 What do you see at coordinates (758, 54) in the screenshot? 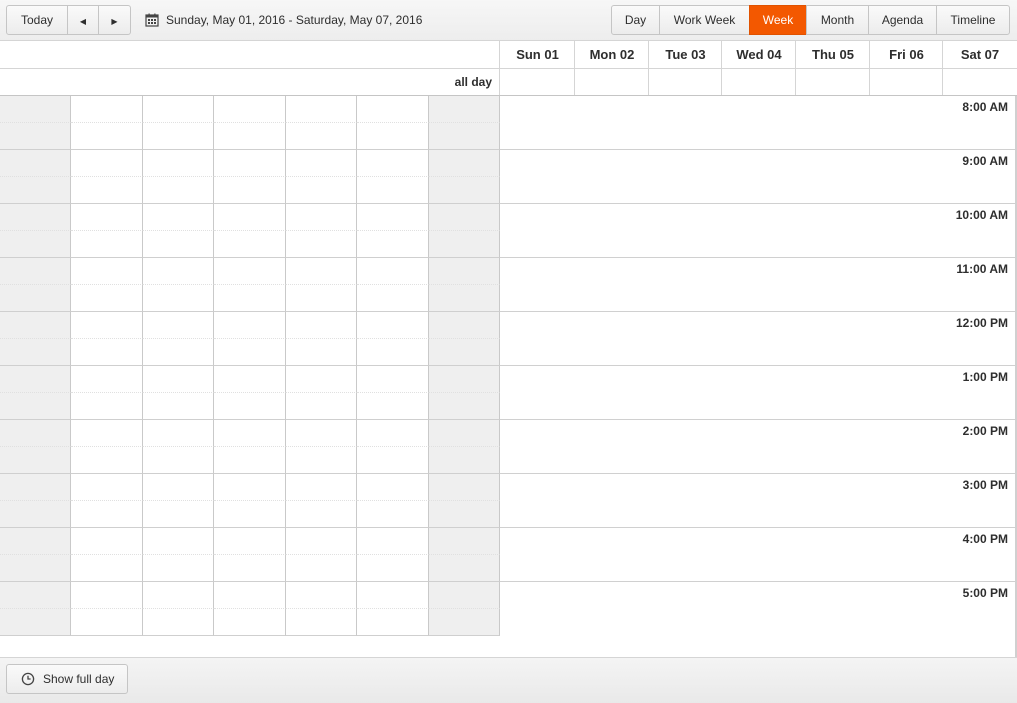
I see `day-header: Wed 04` at bounding box center [758, 54].